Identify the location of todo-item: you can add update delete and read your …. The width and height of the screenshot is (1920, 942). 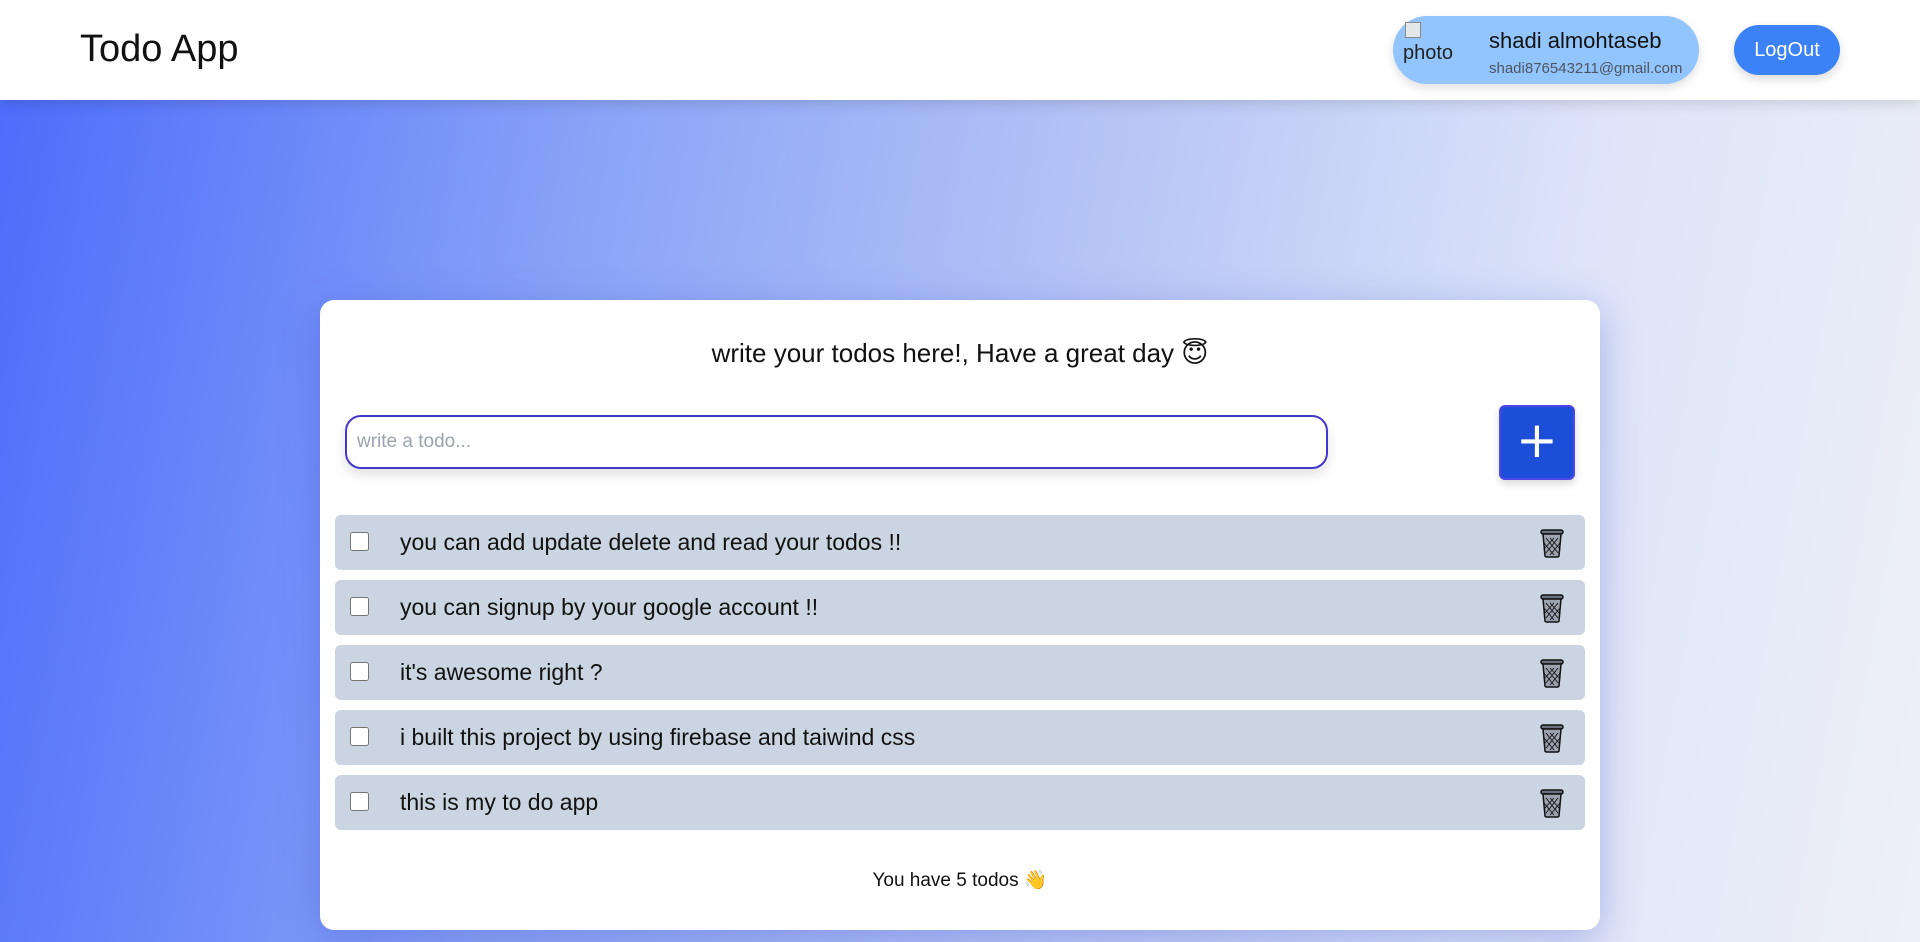
(960, 542).